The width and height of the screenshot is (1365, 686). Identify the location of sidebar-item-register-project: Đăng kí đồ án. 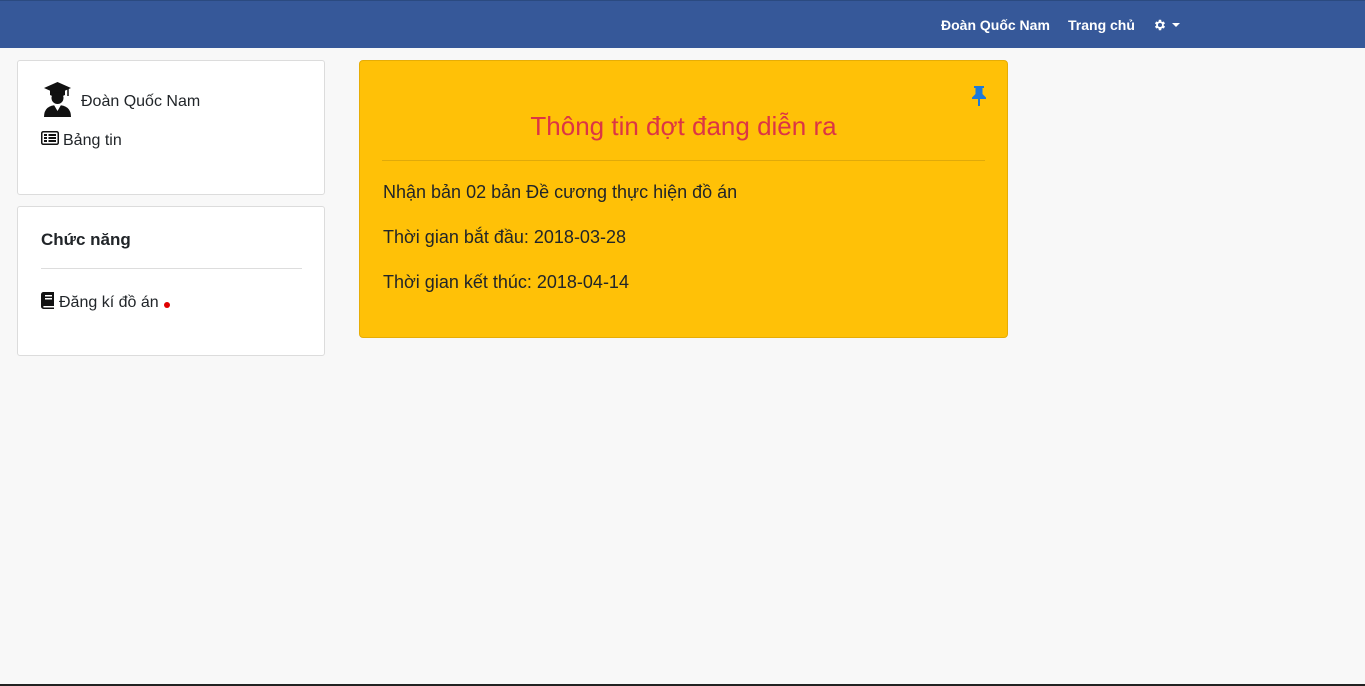
(105, 303).